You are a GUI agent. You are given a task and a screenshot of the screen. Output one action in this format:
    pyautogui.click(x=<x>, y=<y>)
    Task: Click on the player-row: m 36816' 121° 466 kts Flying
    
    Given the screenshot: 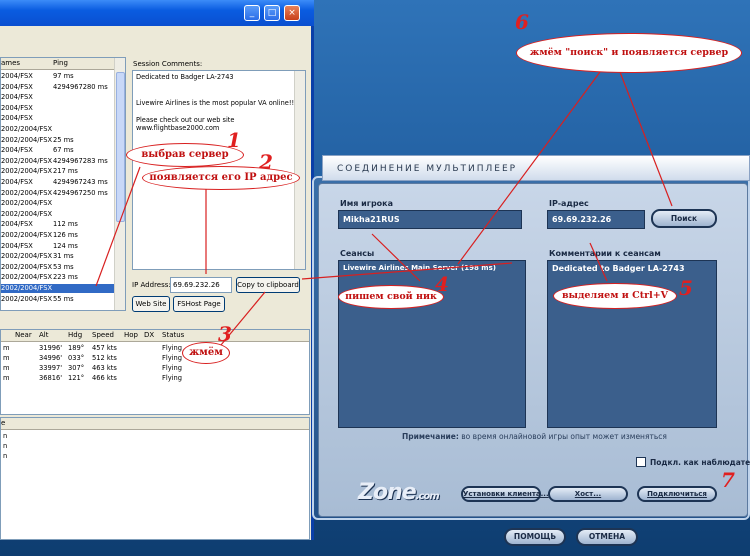 What is the action you would take?
    pyautogui.click(x=151, y=378)
    